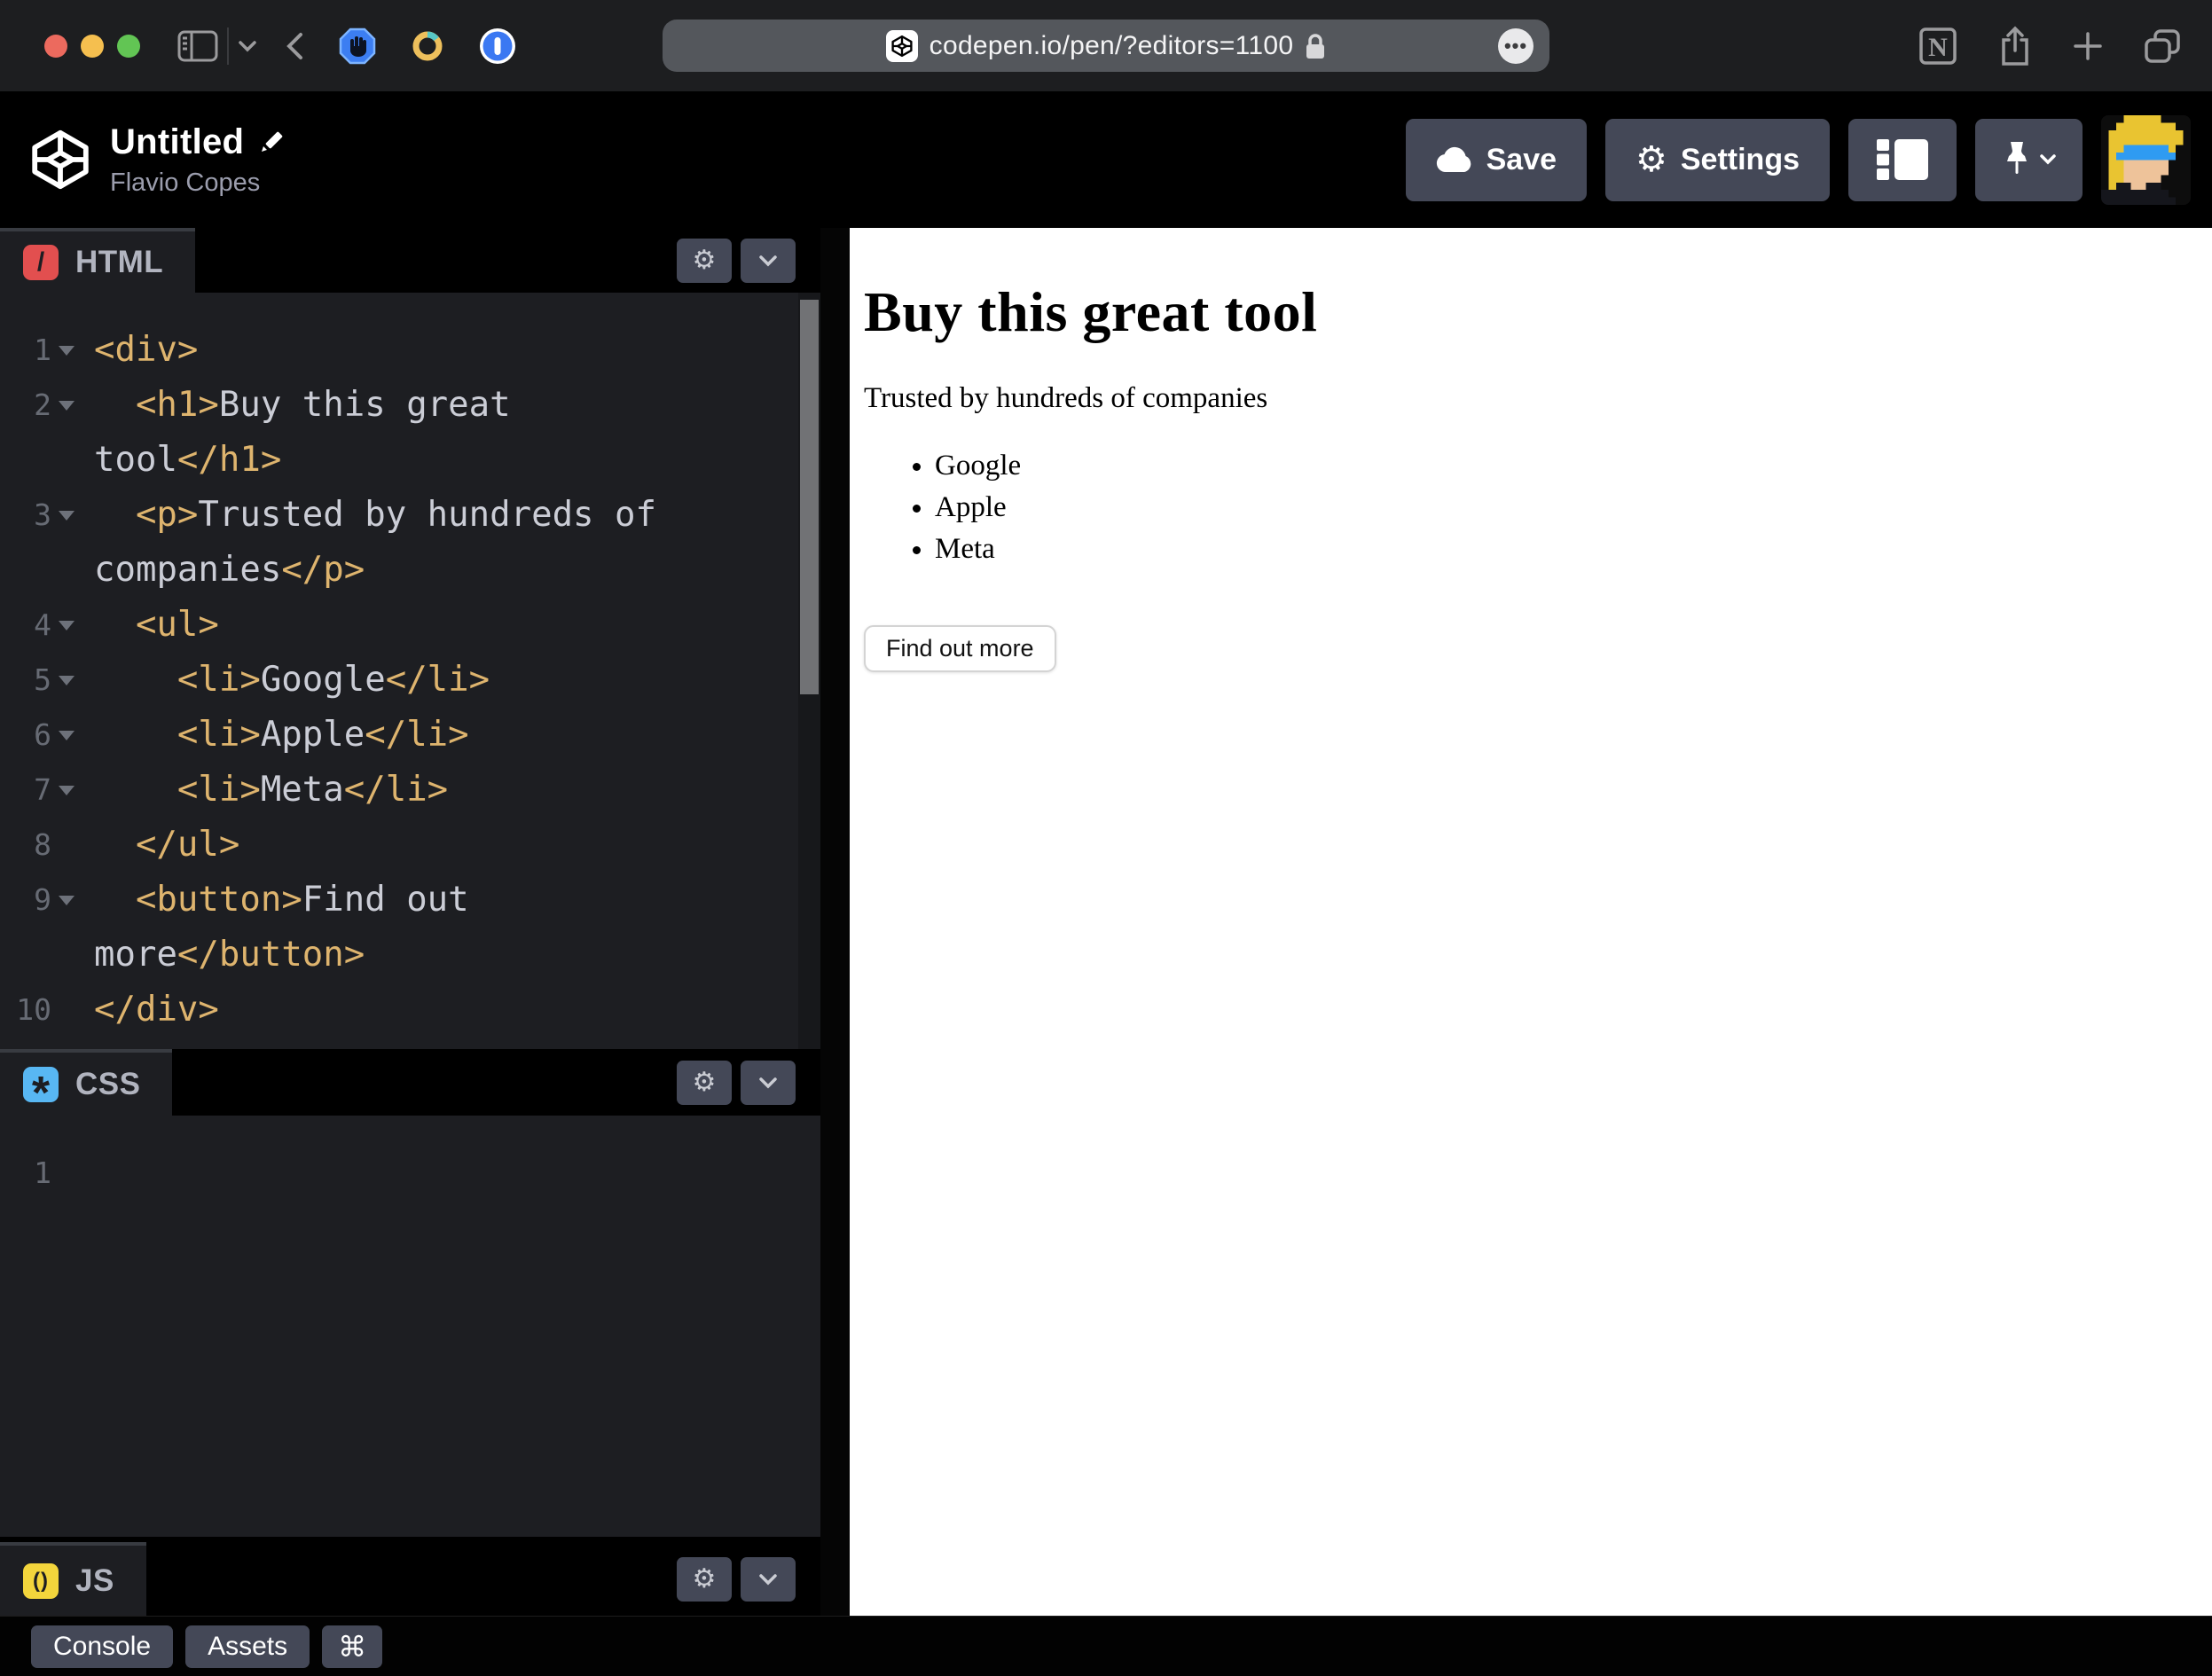  What do you see at coordinates (1717, 159) in the screenshot?
I see `settings-button: ⚙ Settings` at bounding box center [1717, 159].